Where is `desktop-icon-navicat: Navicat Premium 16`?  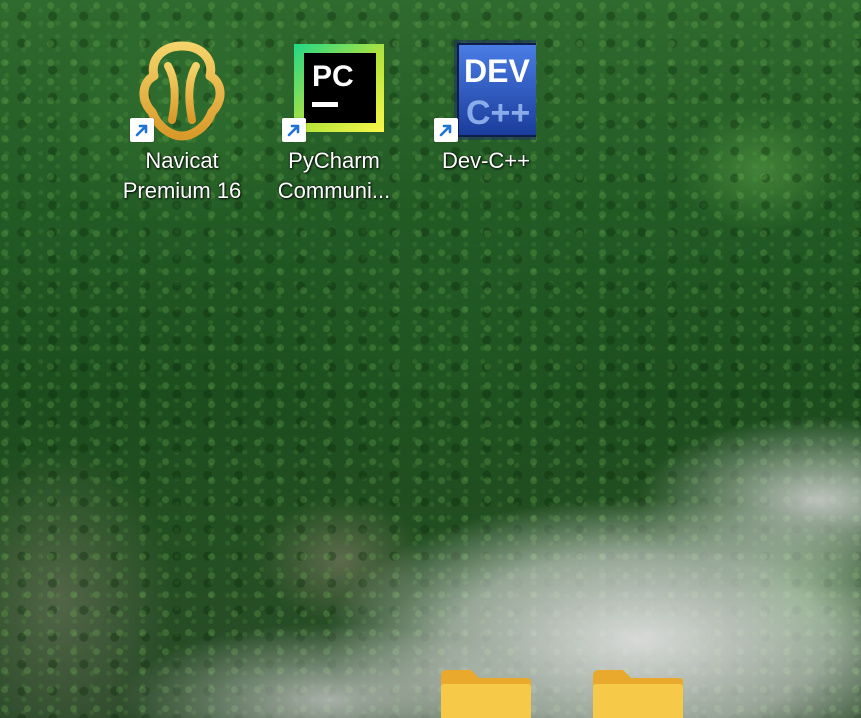 desktop-icon-navicat: Navicat Premium 16 is located at coordinates (182, 125).